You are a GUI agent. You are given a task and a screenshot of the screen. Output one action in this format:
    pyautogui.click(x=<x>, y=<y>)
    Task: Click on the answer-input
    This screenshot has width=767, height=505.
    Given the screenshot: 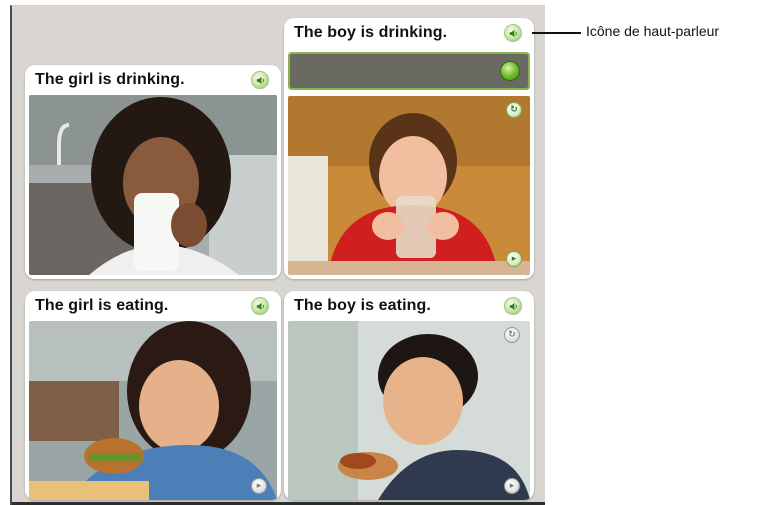 What is the action you would take?
    pyautogui.click(x=409, y=71)
    